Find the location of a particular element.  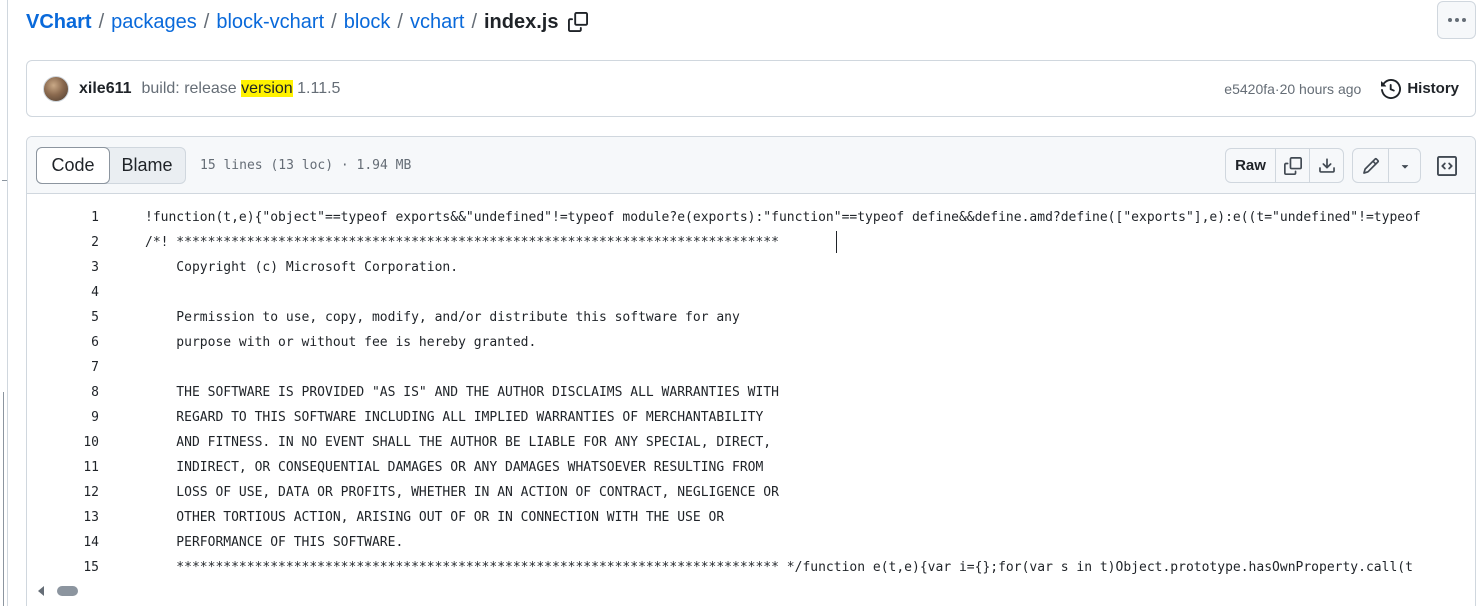

line-number: 7 is located at coordinates (63, 367).